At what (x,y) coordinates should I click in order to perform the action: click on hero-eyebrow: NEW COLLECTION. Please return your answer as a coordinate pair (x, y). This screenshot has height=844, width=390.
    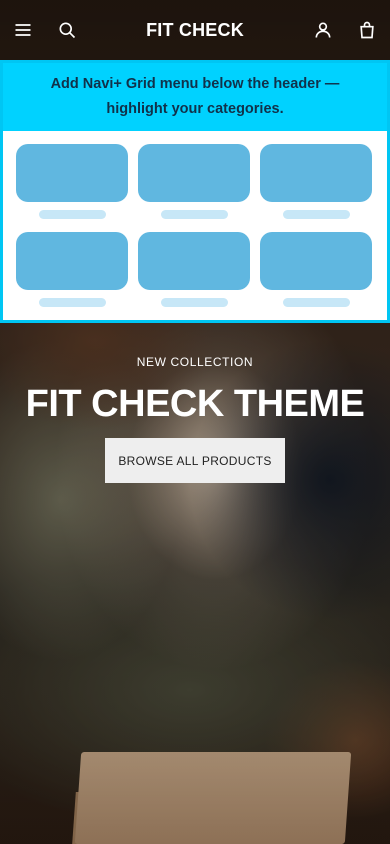
    Looking at the image, I should click on (195, 362).